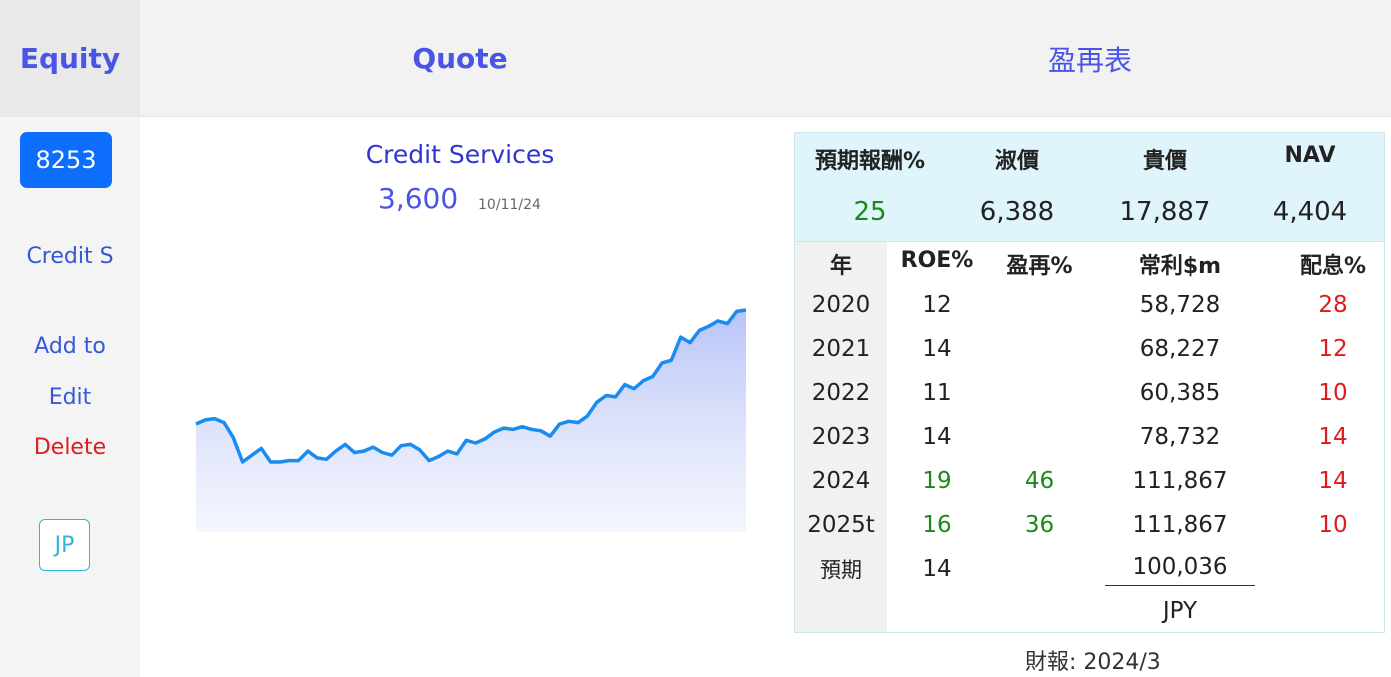  What do you see at coordinates (418, 198) in the screenshot?
I see `price: 3,600` at bounding box center [418, 198].